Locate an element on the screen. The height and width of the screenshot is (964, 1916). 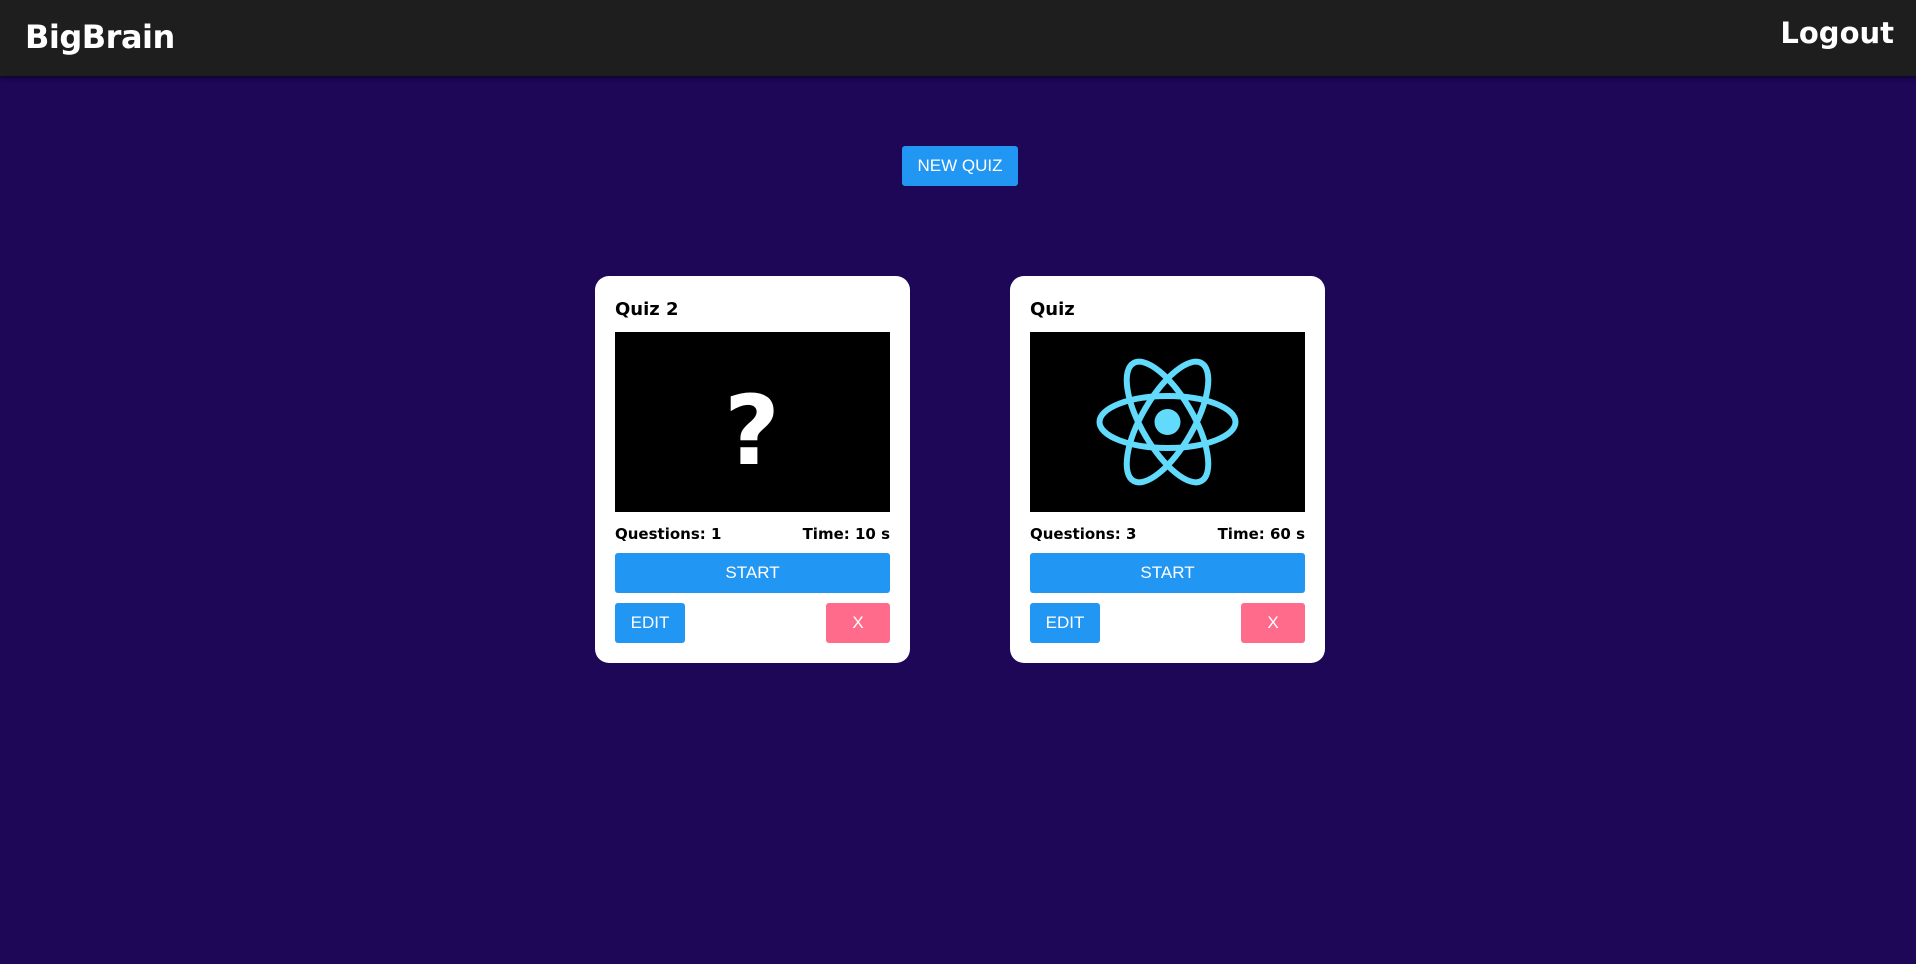
question-mark-icon: ? is located at coordinates (752, 431).